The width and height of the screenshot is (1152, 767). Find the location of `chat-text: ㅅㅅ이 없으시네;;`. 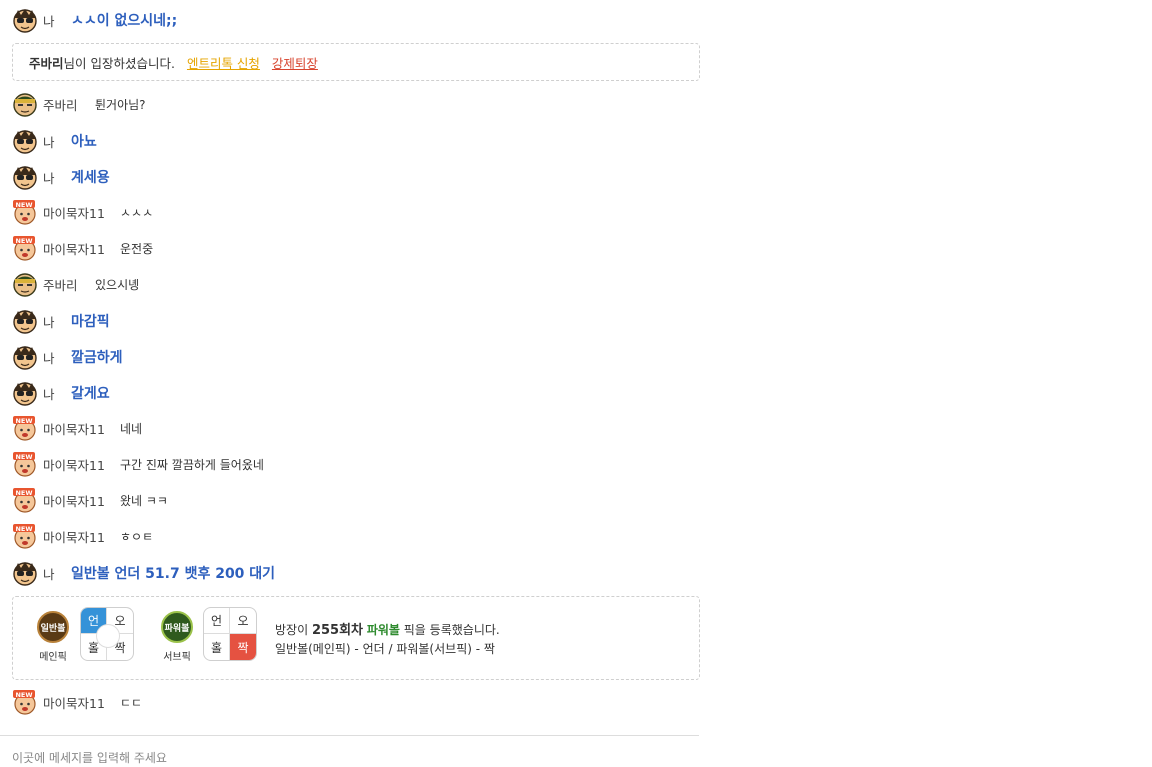

chat-text: ㅅㅅ이 없으시네;; is located at coordinates (124, 21).